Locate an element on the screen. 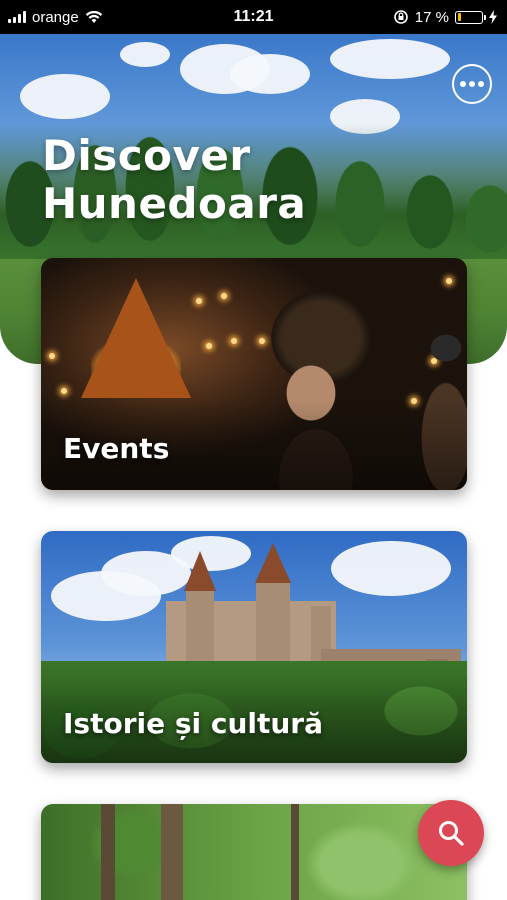 This screenshot has width=507, height=900. card-label-history-culture: Istorie și cultură is located at coordinates (193, 723).